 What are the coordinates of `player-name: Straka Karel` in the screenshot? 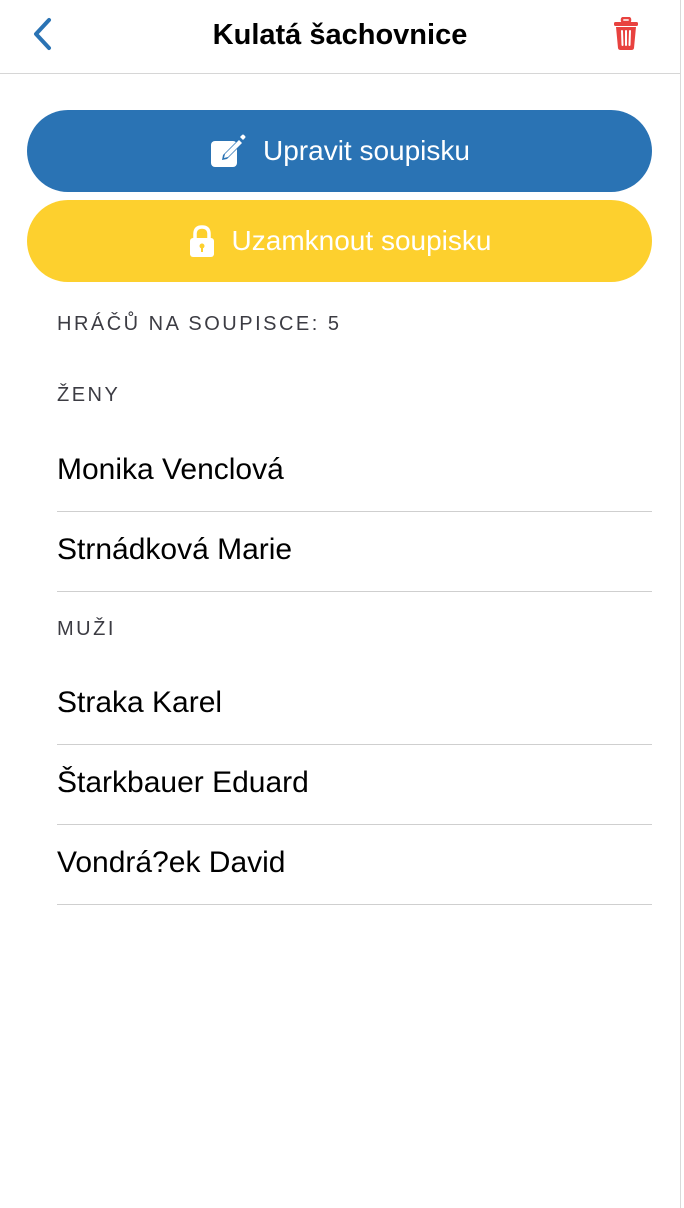 It's located at (140, 702).